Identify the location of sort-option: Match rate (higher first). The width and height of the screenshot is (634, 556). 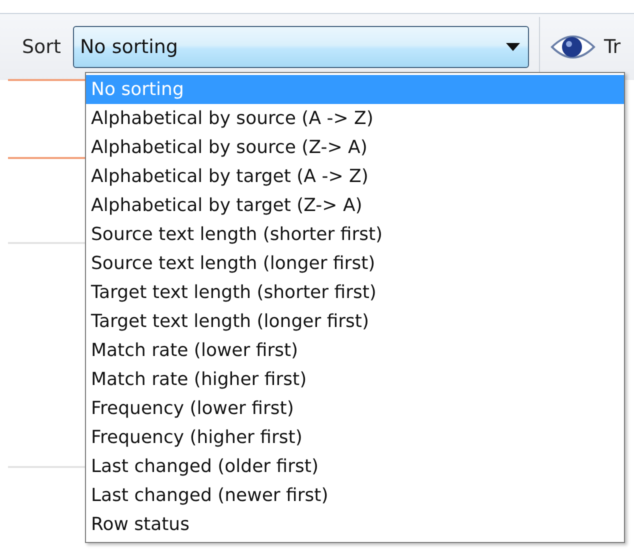
(355, 379).